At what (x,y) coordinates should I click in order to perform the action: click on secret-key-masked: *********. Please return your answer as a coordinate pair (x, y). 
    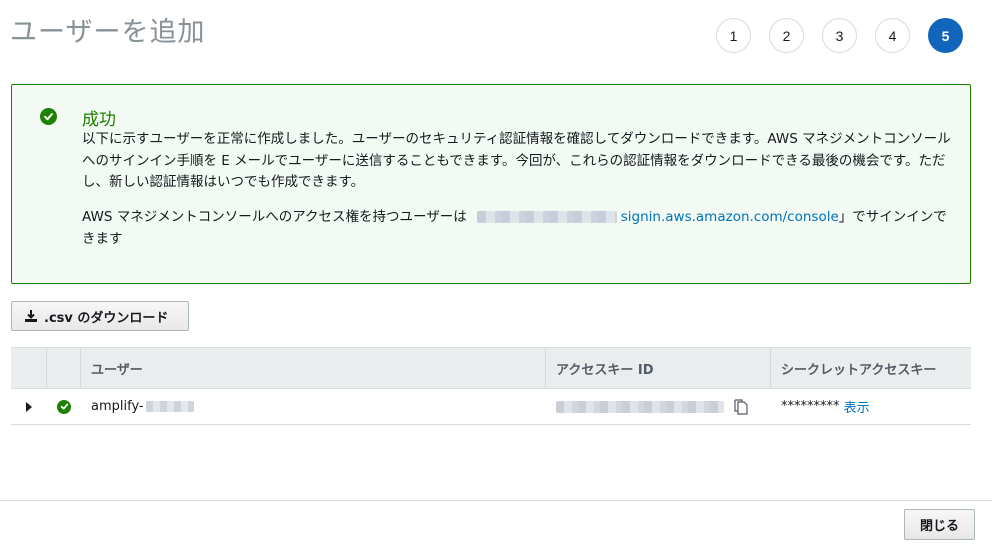
    Looking at the image, I should click on (810, 406).